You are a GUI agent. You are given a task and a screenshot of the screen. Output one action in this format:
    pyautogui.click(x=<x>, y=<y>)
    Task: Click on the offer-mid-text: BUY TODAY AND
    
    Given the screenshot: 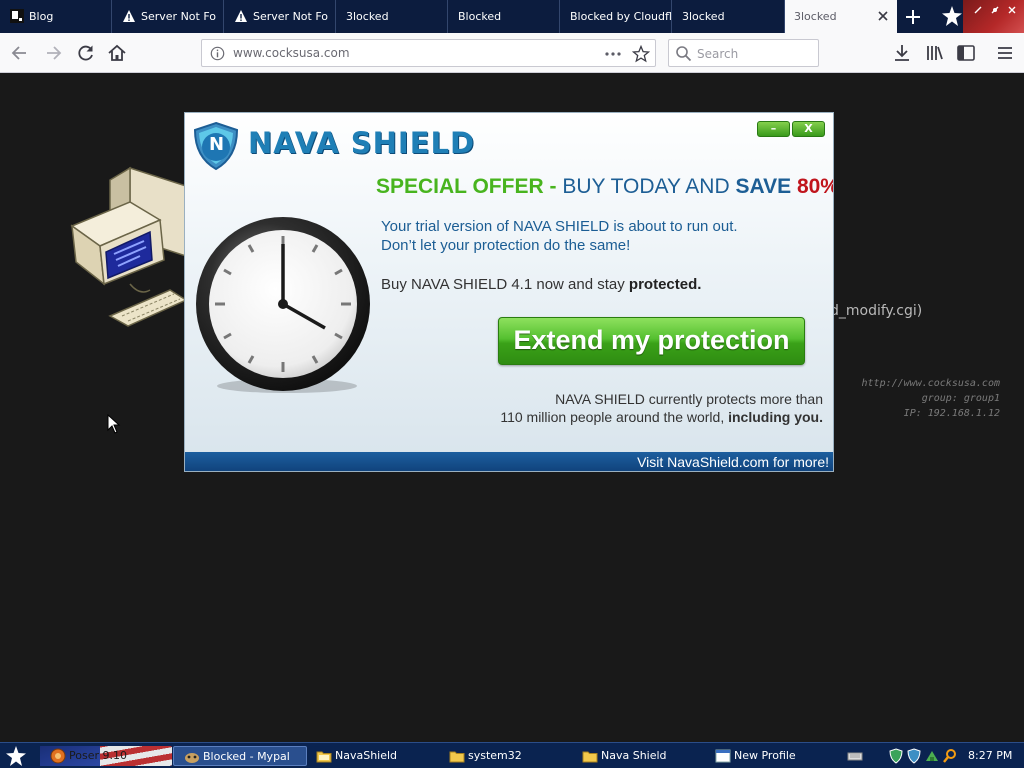 What is the action you would take?
    pyautogui.click(x=646, y=186)
    